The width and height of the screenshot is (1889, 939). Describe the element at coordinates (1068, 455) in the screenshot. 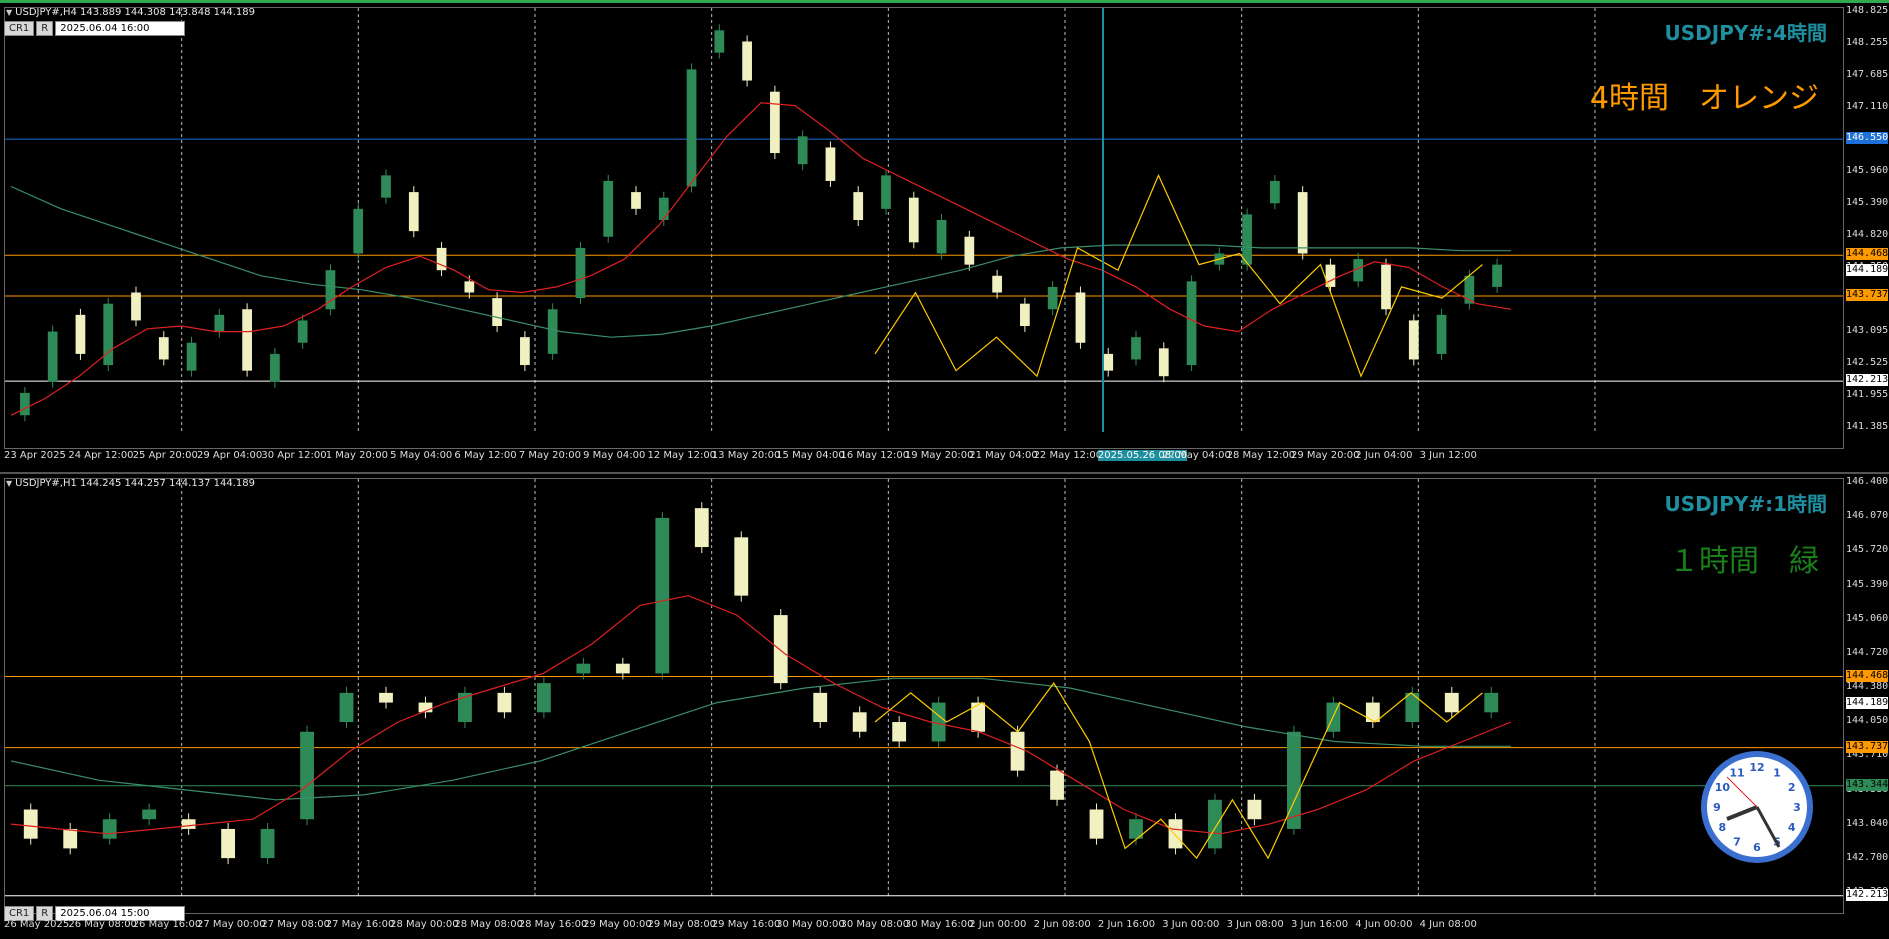

I see `time-tick-label: 22 May 12:00` at that location.